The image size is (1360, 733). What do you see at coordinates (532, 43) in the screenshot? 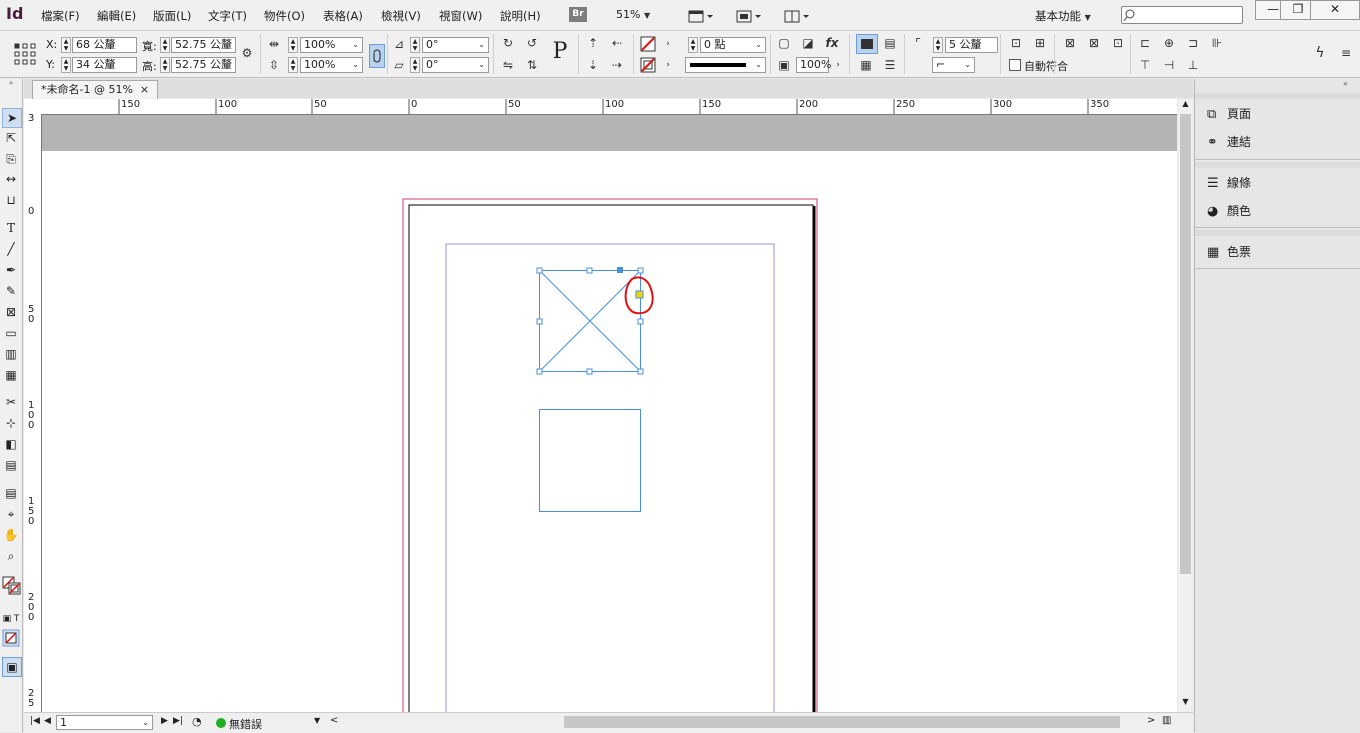
I see `rotate-ccw-icon: ↺` at bounding box center [532, 43].